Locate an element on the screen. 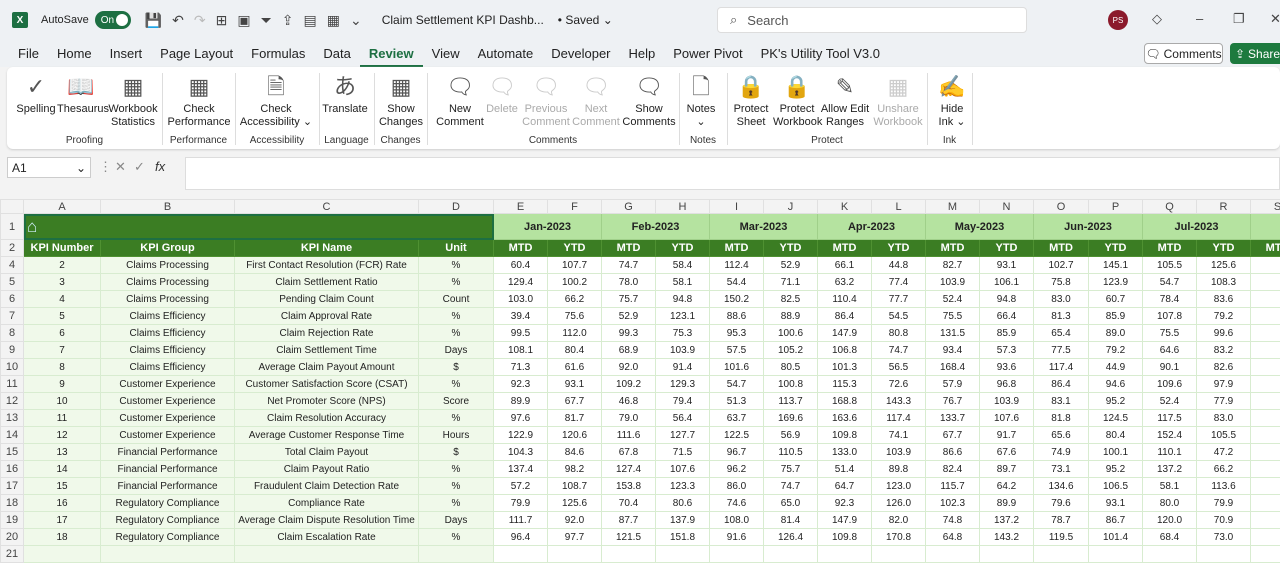 This screenshot has width=1280, height=563. ytd-value-cell: 44.9 is located at coordinates (1116, 367).